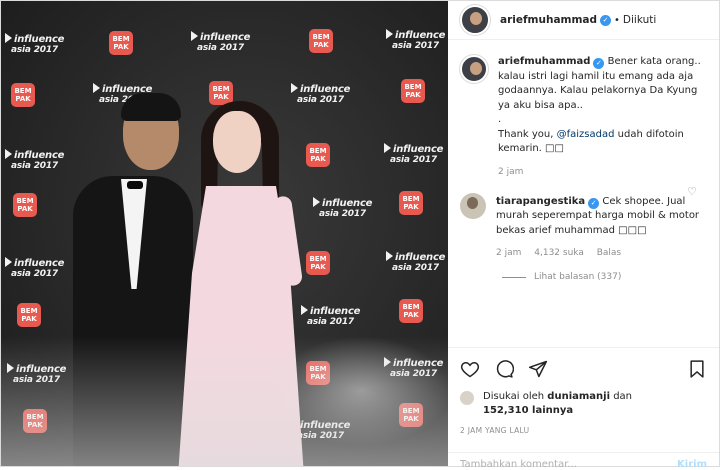 The height and width of the screenshot is (470, 720). What do you see at coordinates (527, 134) in the screenshot?
I see `caption-thanks: Thank you,` at bounding box center [527, 134].